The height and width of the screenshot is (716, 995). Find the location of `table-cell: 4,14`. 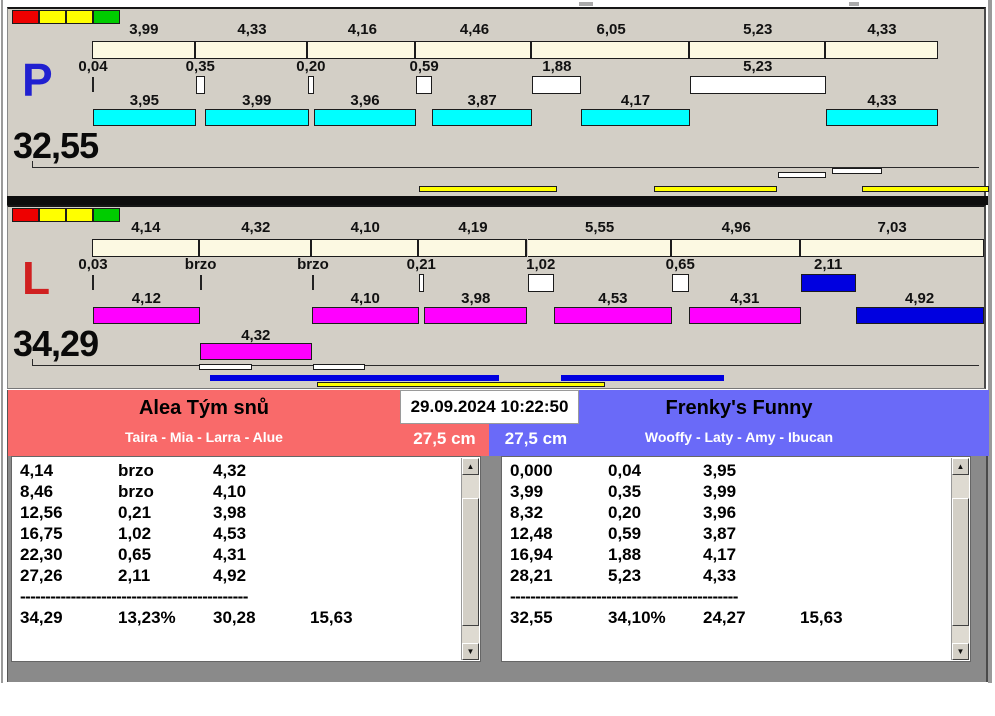

table-cell: 4,14 is located at coordinates (37, 470).